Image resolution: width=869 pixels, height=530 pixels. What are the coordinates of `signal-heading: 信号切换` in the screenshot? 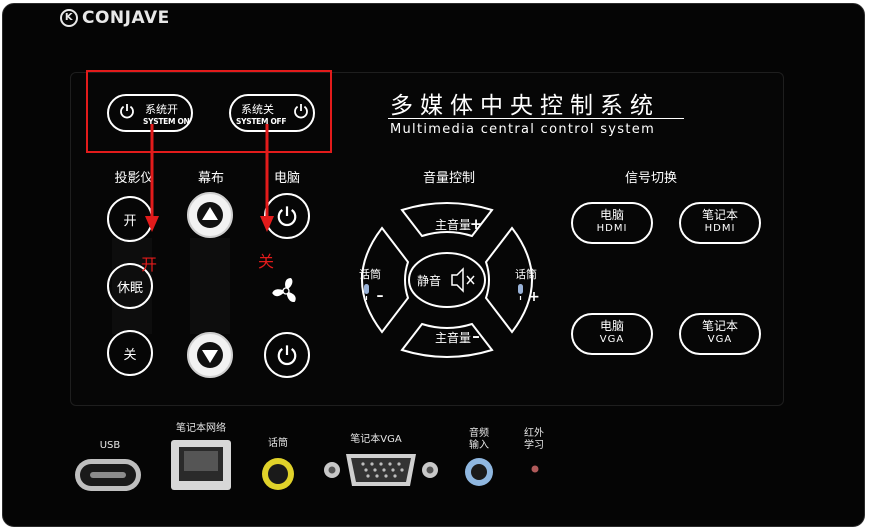 It's located at (650, 178).